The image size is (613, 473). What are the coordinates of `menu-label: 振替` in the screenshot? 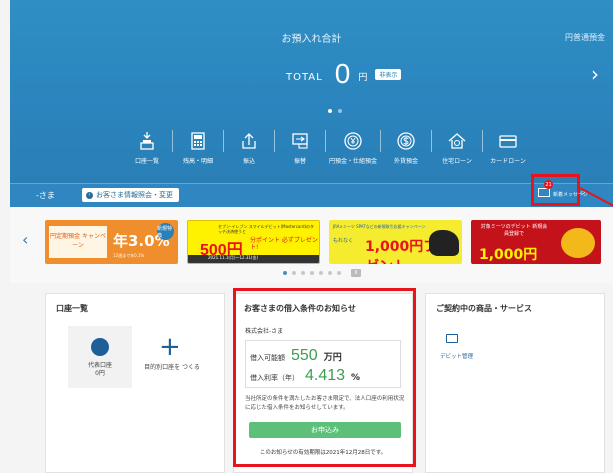 It's located at (299, 161).